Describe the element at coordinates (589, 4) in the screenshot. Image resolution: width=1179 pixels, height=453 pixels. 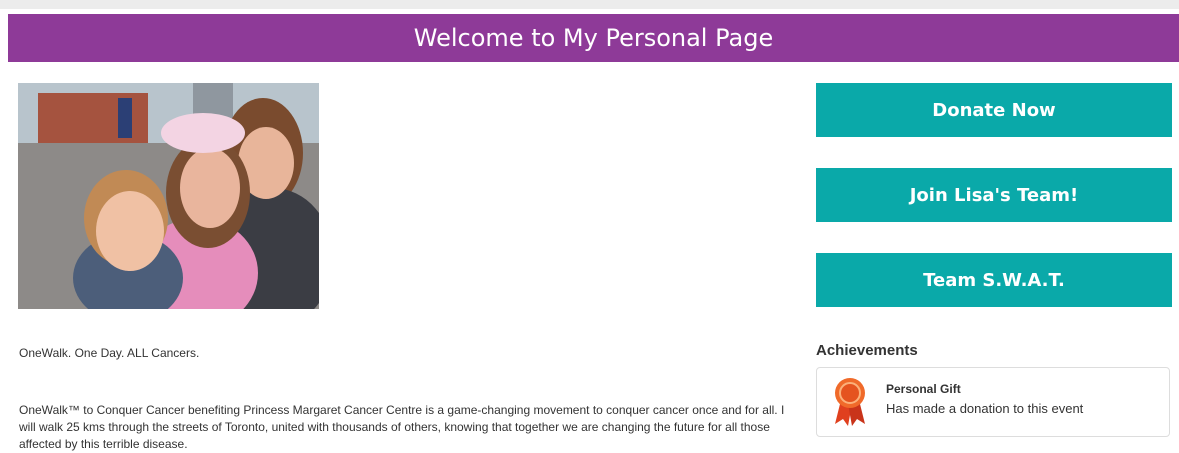
I see `top-strip` at that location.